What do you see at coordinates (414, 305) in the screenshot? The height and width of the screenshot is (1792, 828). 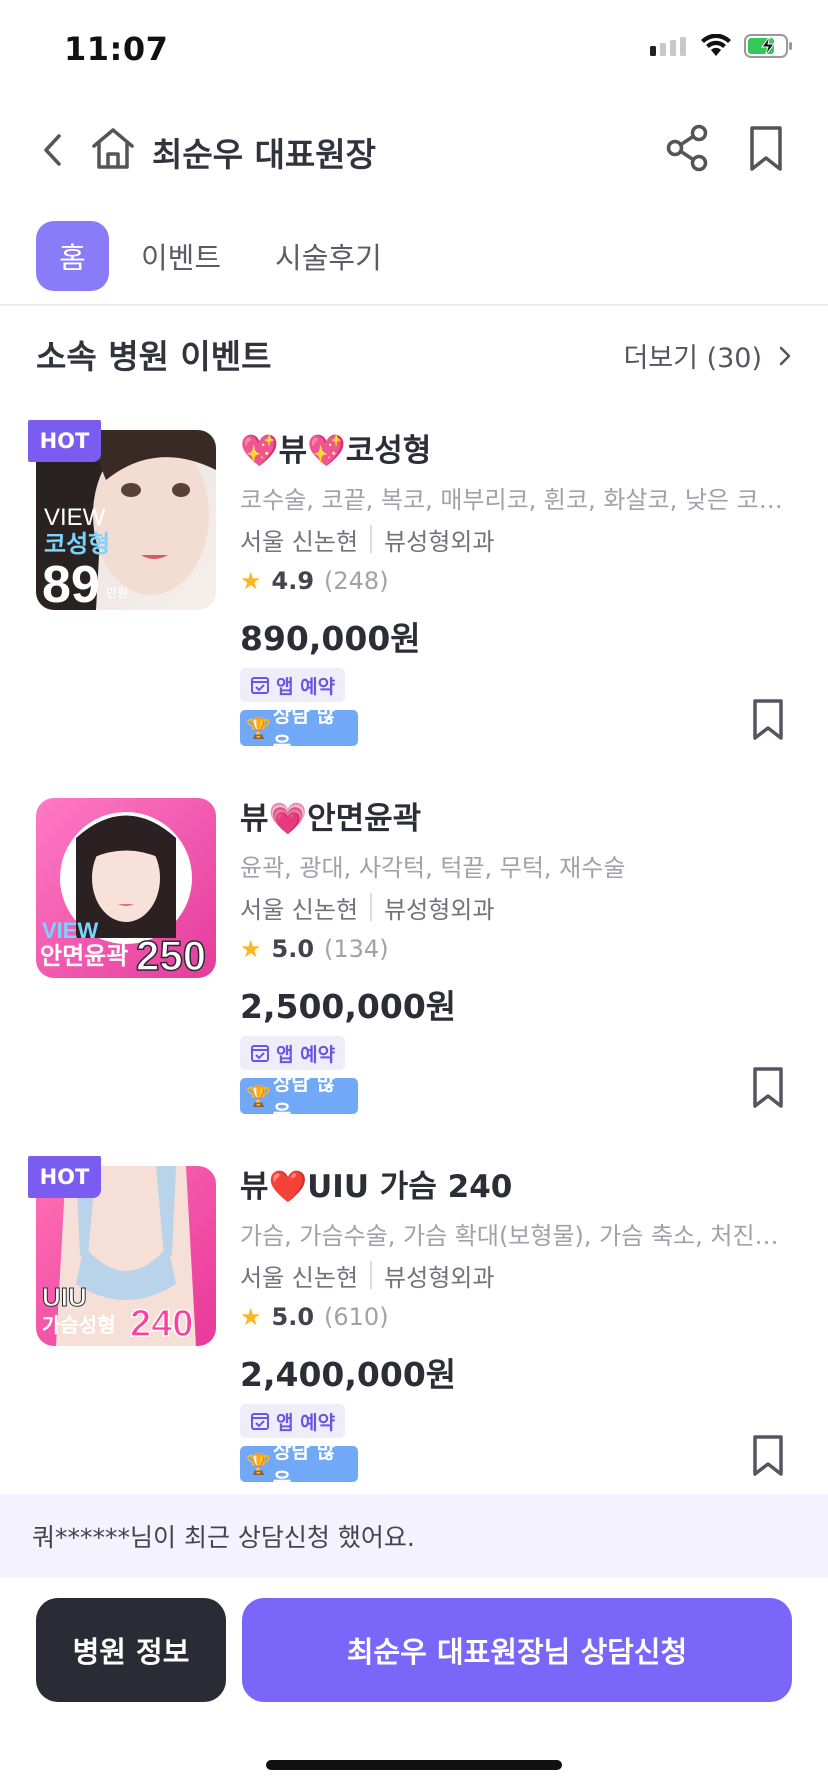 I see `tabs-divider` at bounding box center [414, 305].